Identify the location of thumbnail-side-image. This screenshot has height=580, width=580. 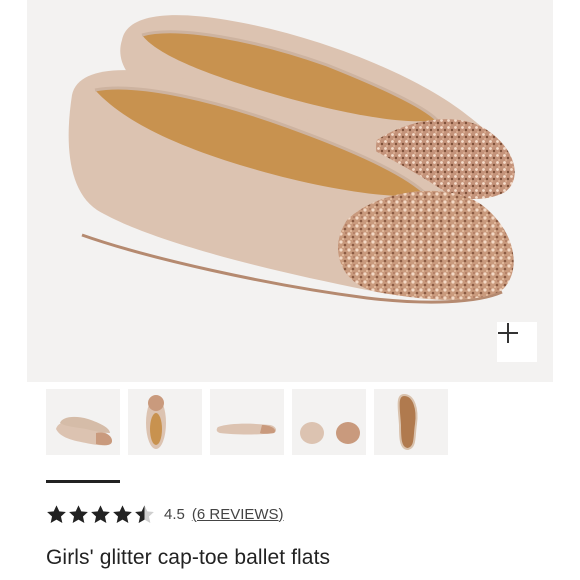
(246, 429).